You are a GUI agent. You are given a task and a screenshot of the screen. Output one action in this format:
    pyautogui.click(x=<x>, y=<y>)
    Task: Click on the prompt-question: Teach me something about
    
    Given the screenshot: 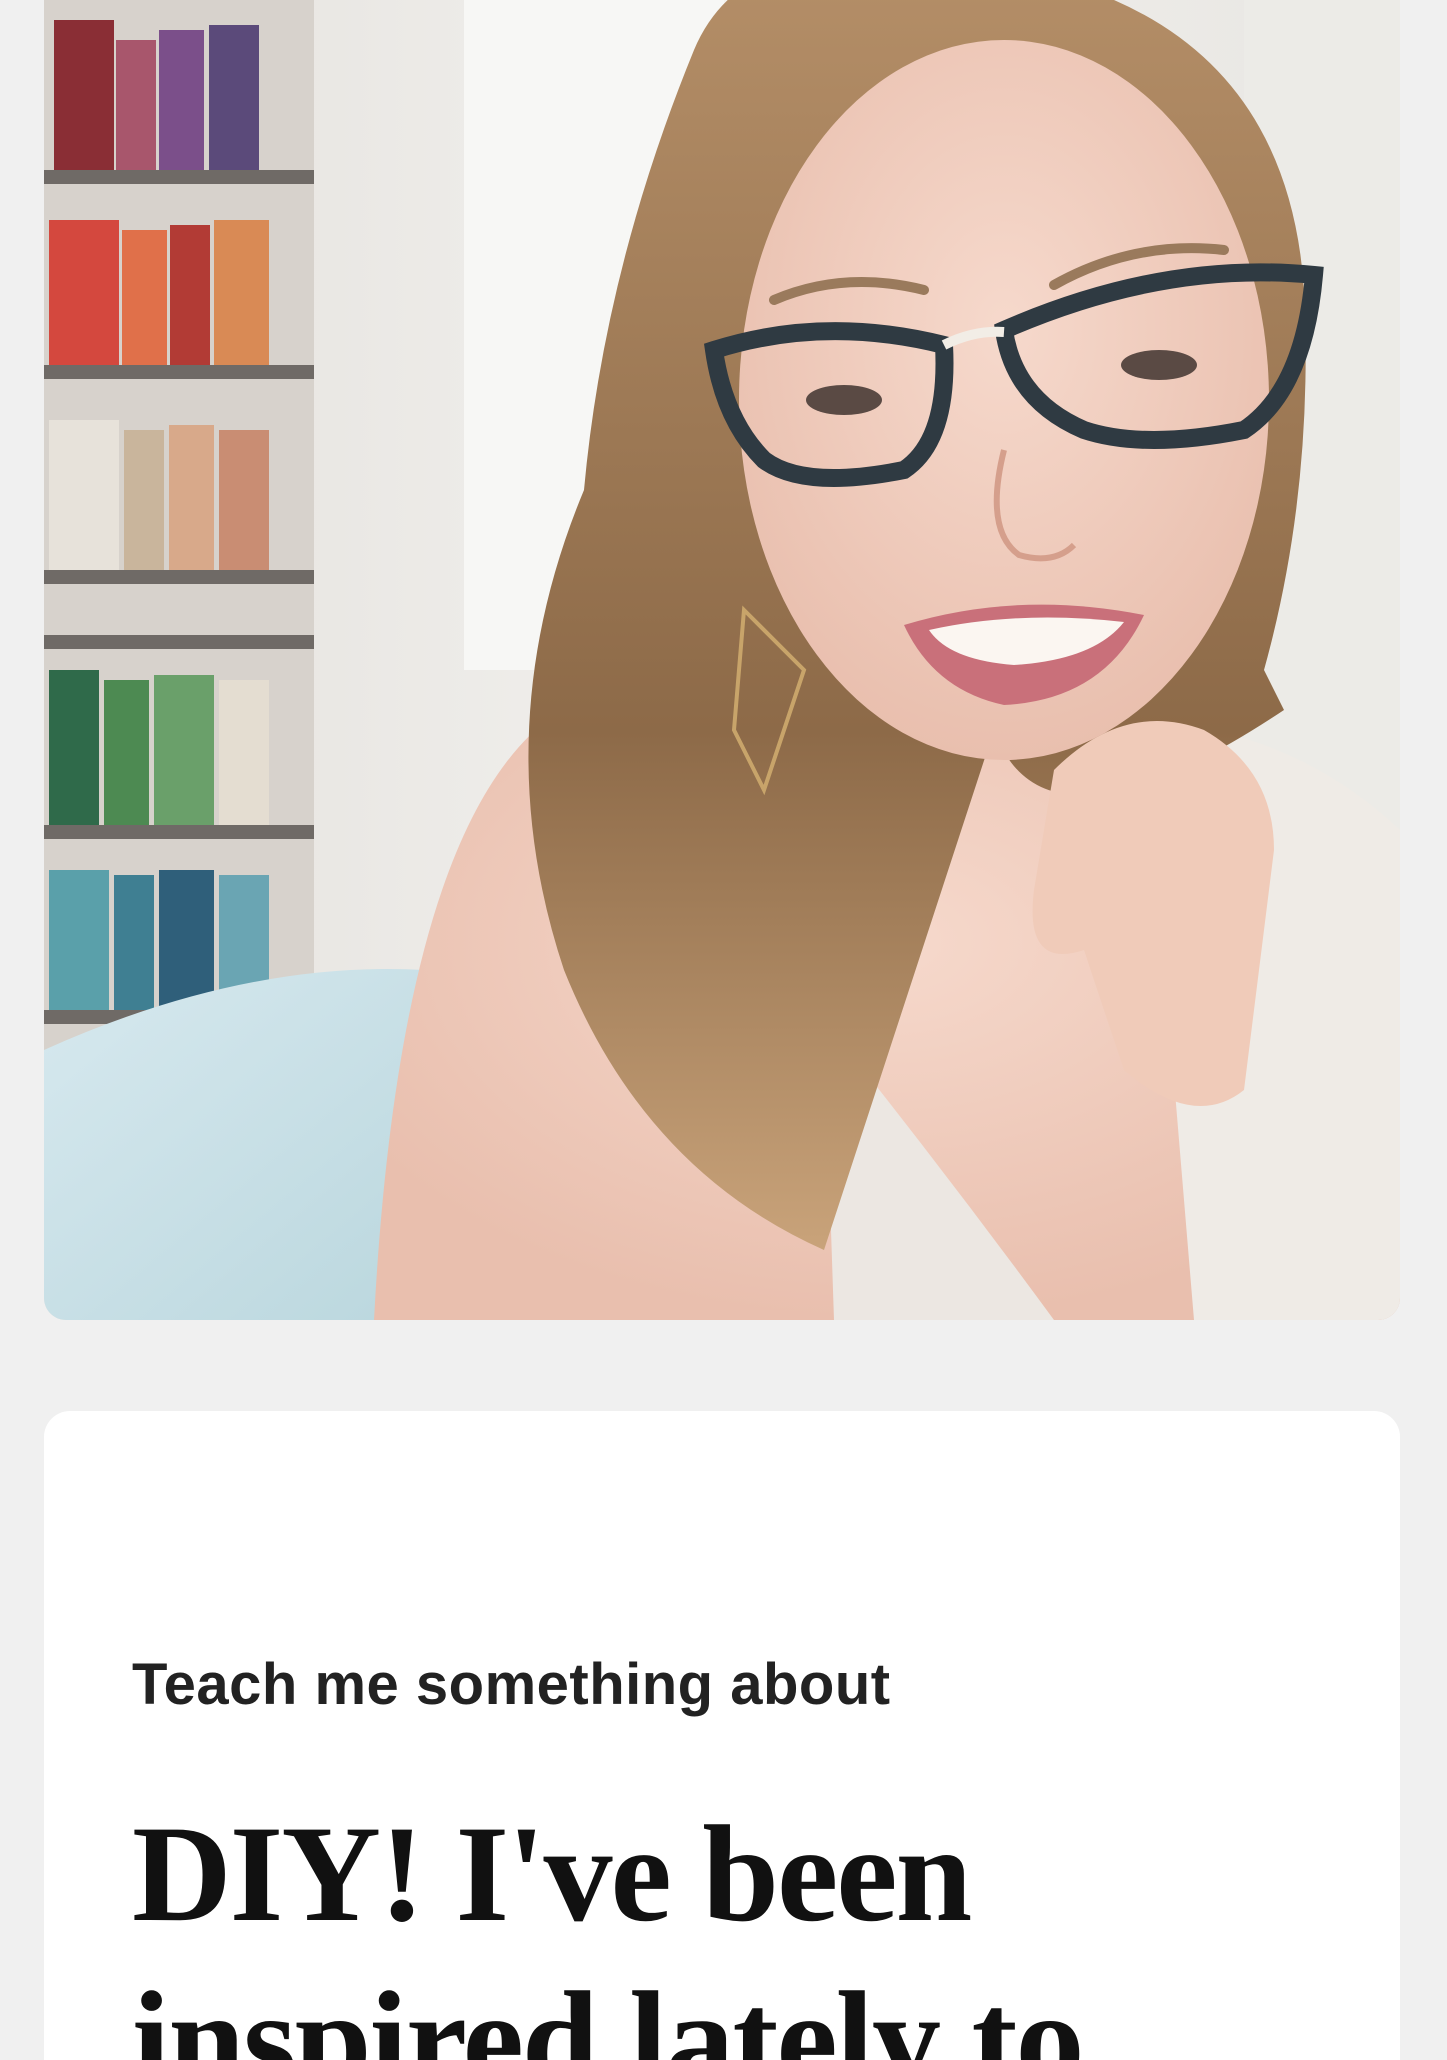 What is the action you would take?
    pyautogui.click(x=511, y=1684)
    